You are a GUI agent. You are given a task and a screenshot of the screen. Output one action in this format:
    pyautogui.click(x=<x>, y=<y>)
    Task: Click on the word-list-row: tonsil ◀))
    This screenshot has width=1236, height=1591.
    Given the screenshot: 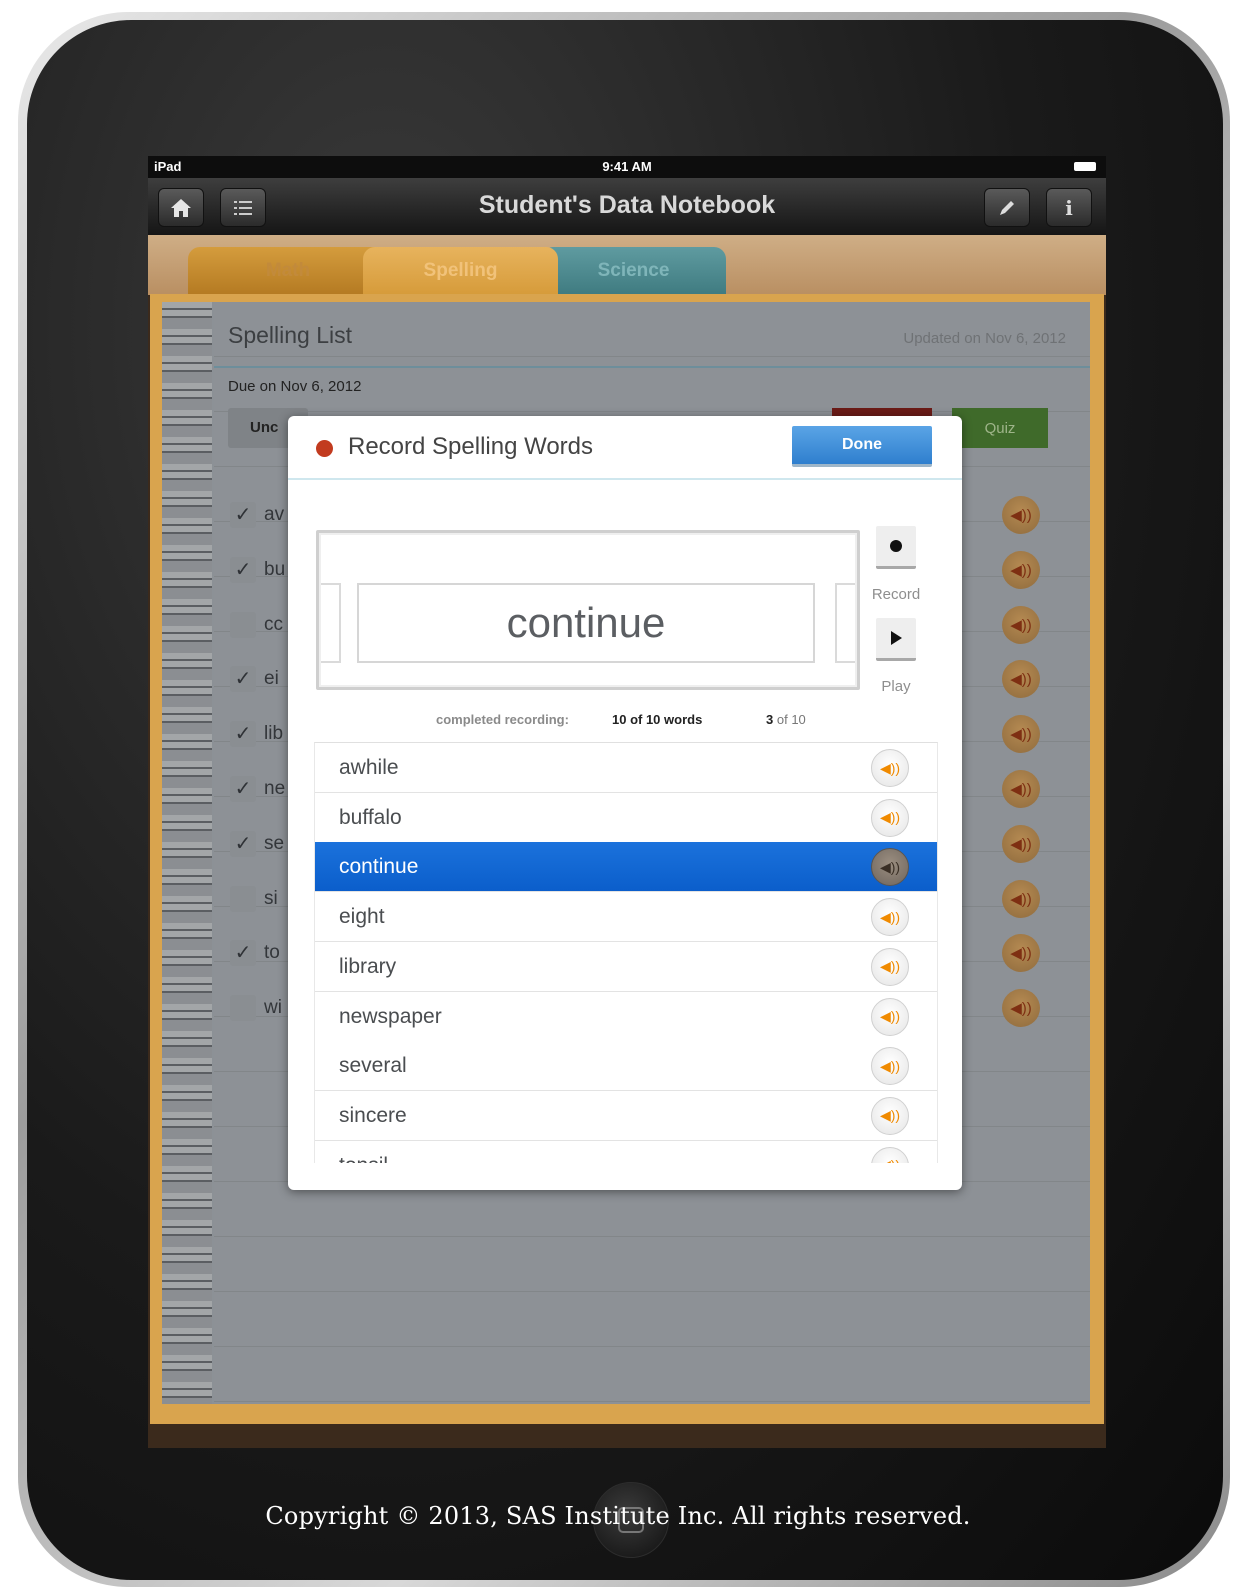 What is the action you would take?
    pyautogui.click(x=626, y=1151)
    